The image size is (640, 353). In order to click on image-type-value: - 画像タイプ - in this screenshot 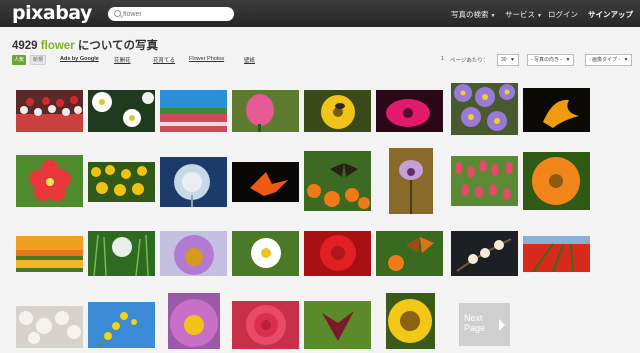, I will do `click(605, 60)`.